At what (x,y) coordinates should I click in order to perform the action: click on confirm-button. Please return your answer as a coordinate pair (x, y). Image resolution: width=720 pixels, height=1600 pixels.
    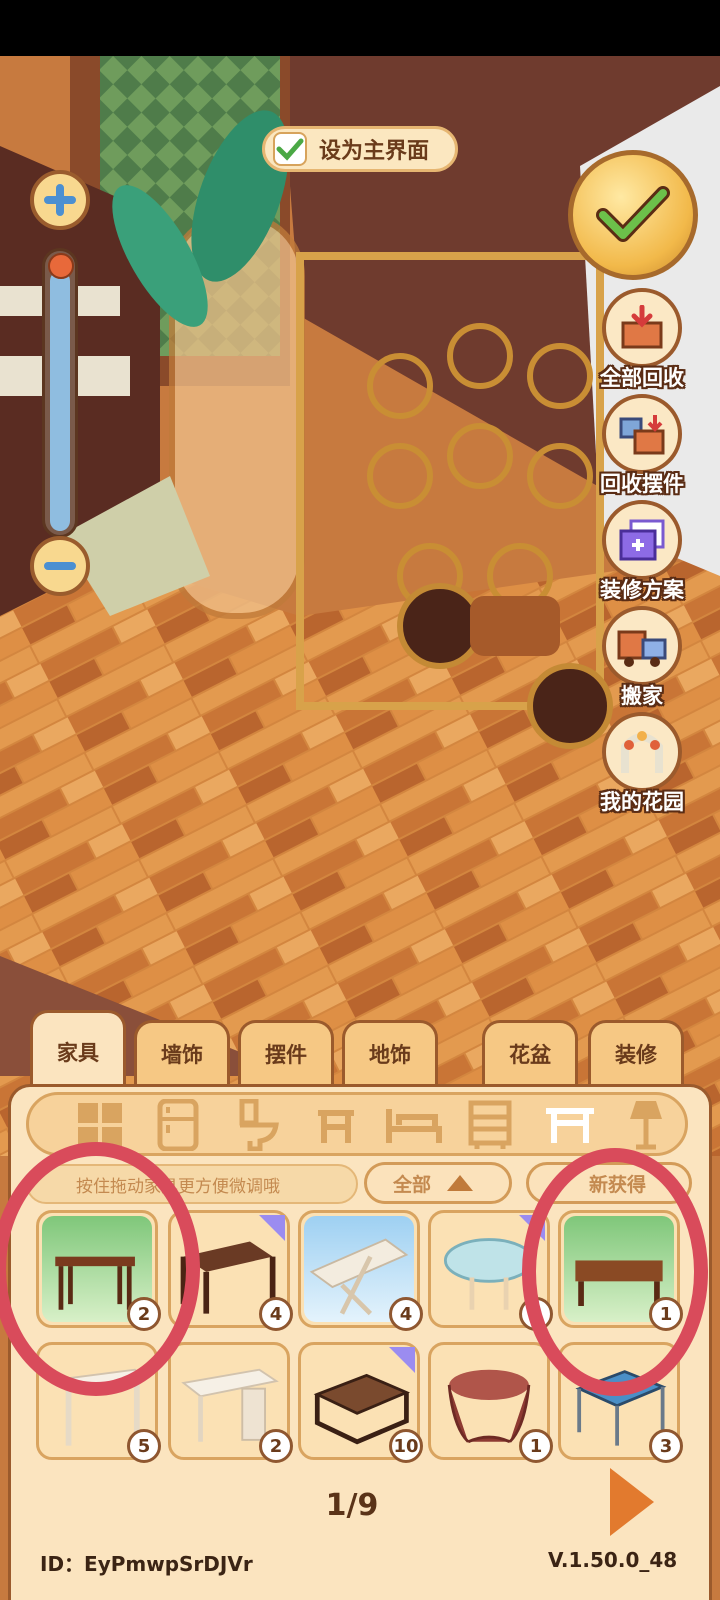
    Looking at the image, I should click on (633, 215).